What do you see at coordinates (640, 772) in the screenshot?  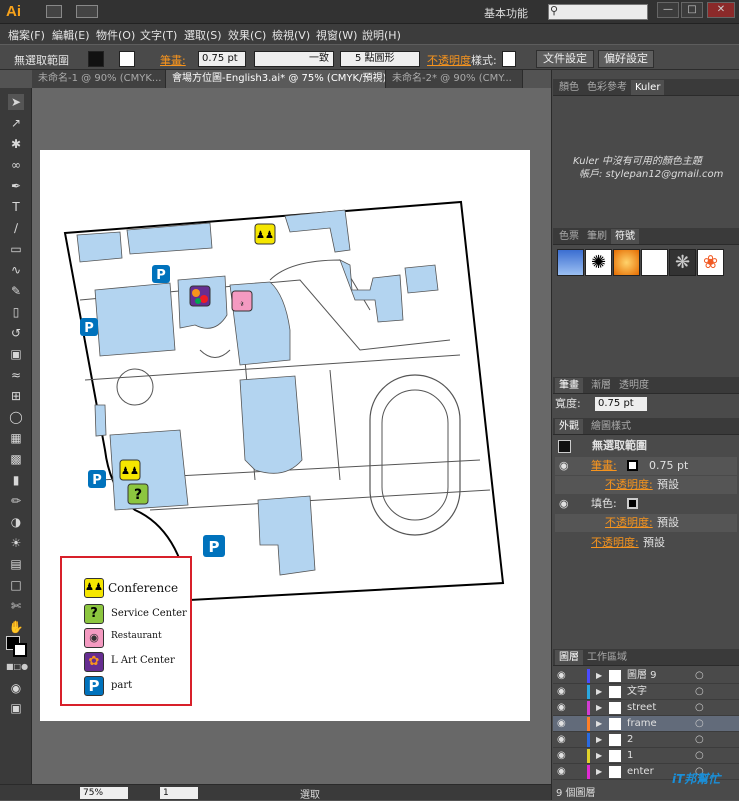 I see `layer-name: enter` at bounding box center [640, 772].